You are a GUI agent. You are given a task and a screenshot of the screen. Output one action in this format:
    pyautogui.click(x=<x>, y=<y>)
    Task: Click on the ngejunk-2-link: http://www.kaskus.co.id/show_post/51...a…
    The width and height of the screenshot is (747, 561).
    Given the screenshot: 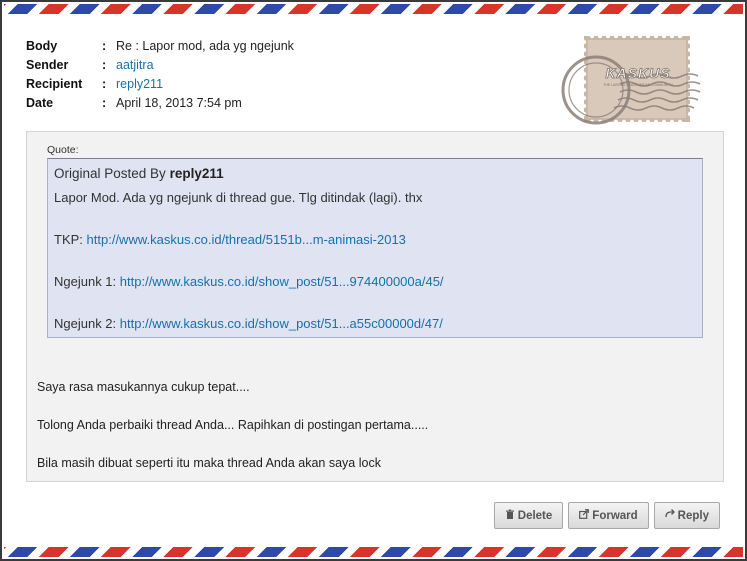 What is the action you would take?
    pyautogui.click(x=281, y=323)
    